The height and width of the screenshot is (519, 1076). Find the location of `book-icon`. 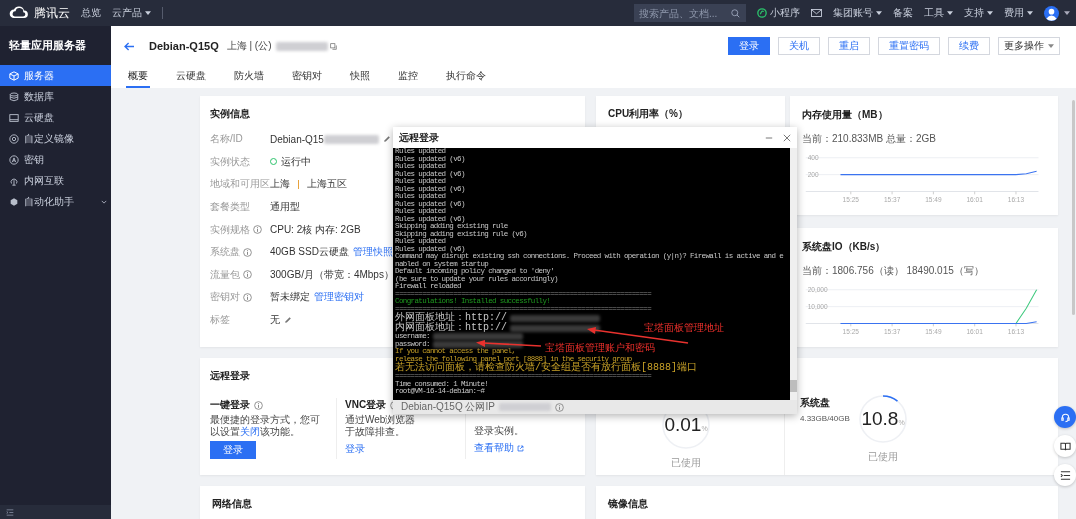

book-icon is located at coordinates (1065, 446).